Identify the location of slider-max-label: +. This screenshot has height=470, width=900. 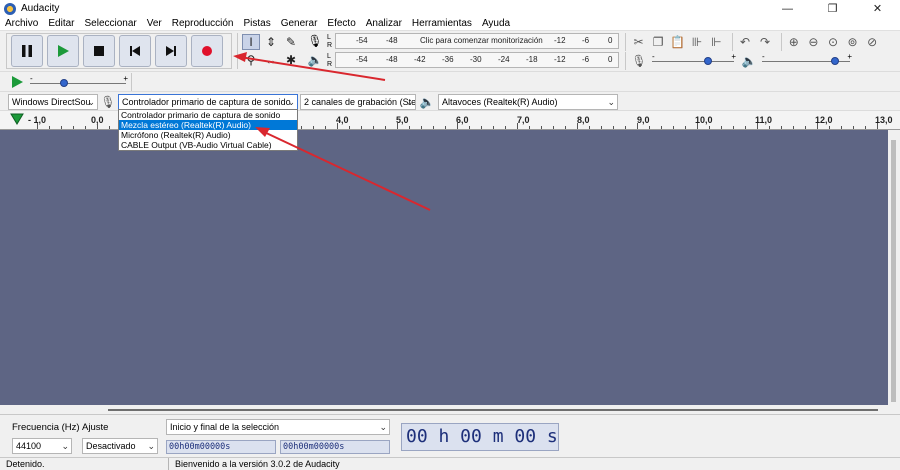
(733, 56).